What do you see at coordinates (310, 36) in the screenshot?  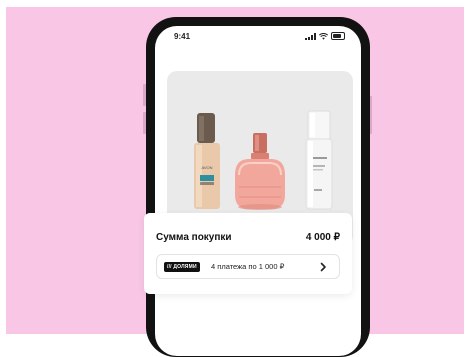 I see `signal-icon` at bounding box center [310, 36].